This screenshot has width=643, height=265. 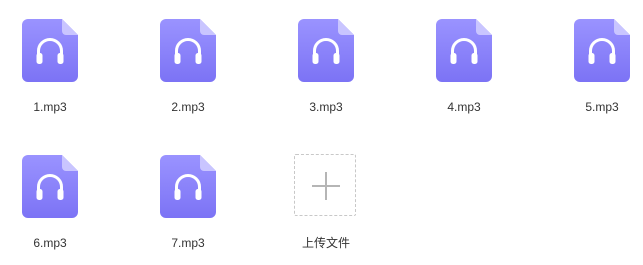 I want to click on upload-dropzone, so click(x=325, y=185).